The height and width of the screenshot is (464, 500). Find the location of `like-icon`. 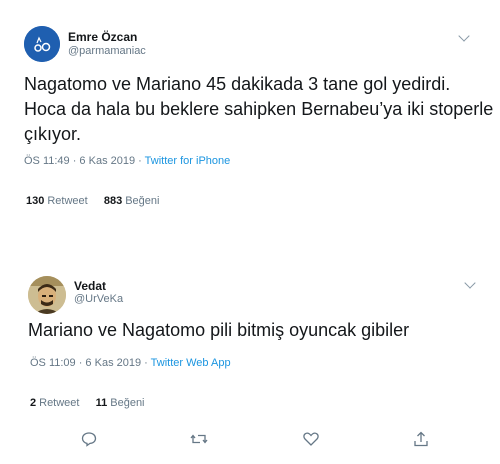

like-icon is located at coordinates (311, 439).